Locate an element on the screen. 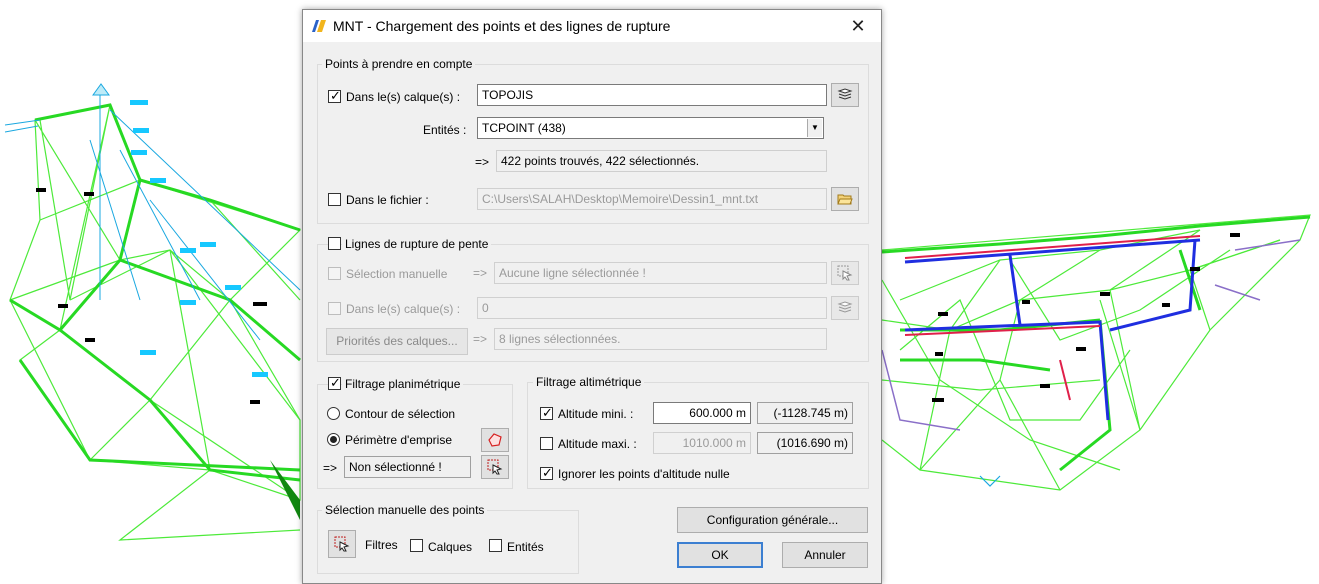  filters-label: Filtres is located at coordinates (381, 545).